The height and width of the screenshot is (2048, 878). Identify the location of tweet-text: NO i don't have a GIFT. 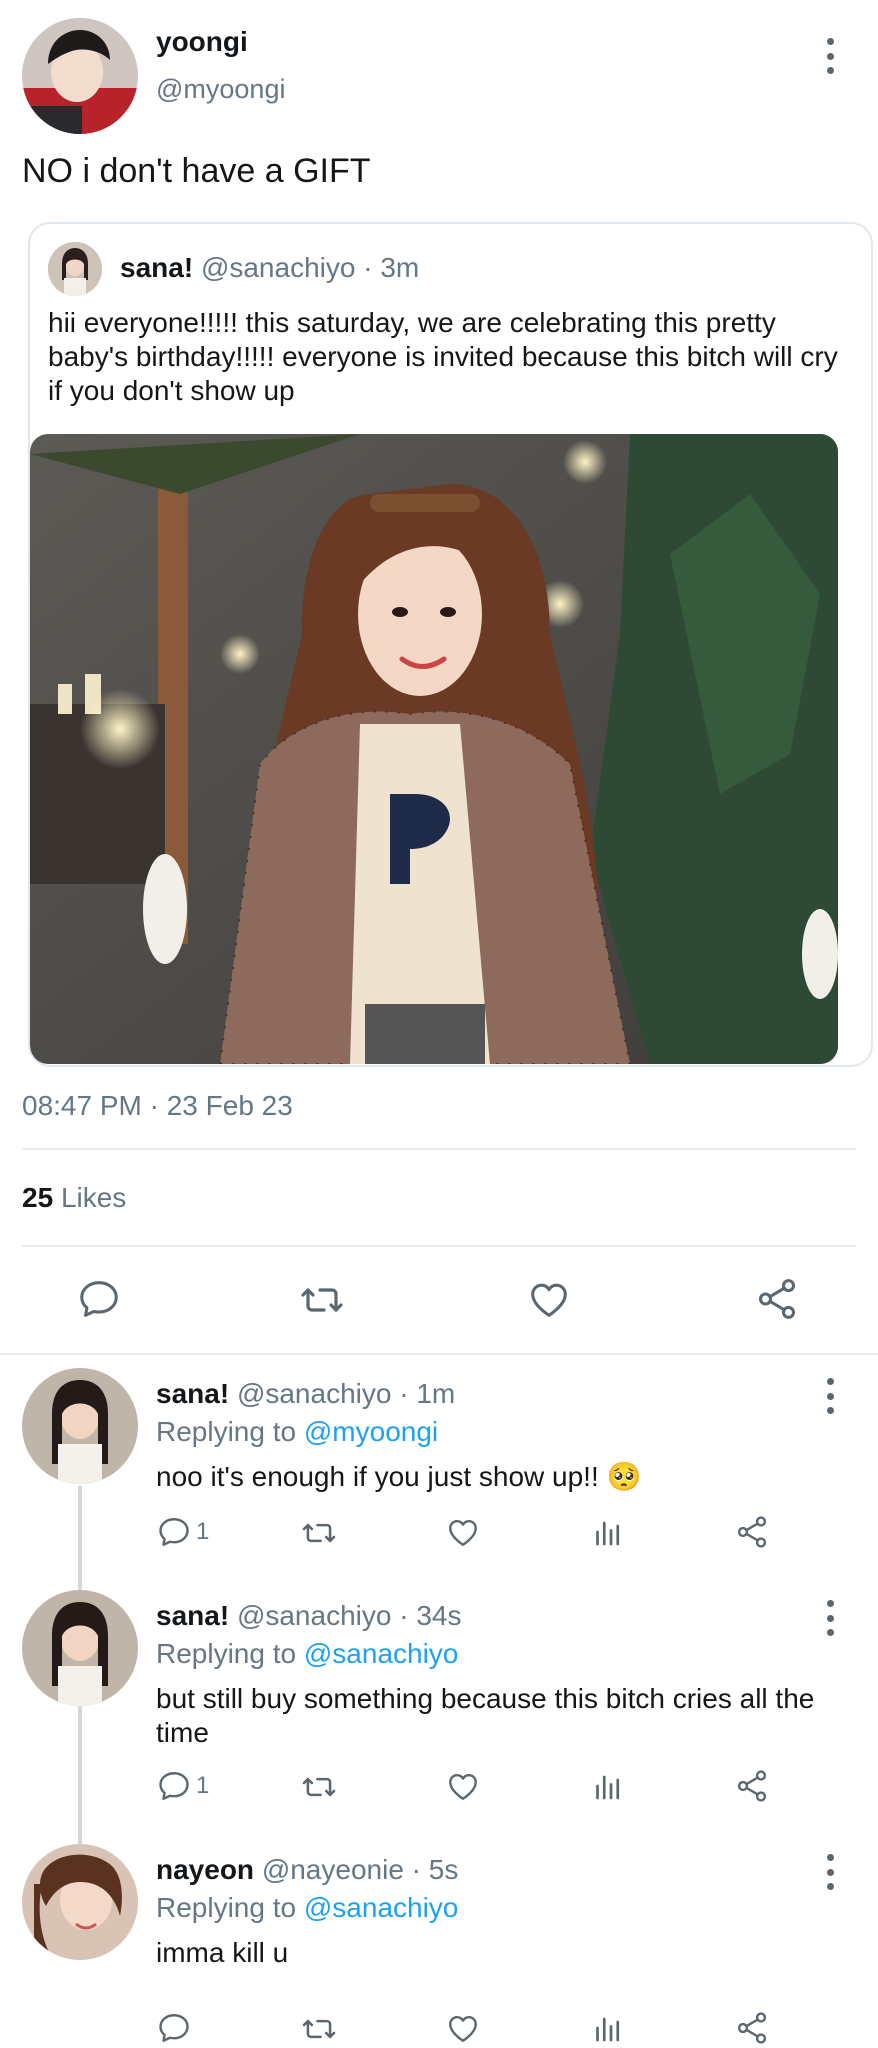
(196, 171).